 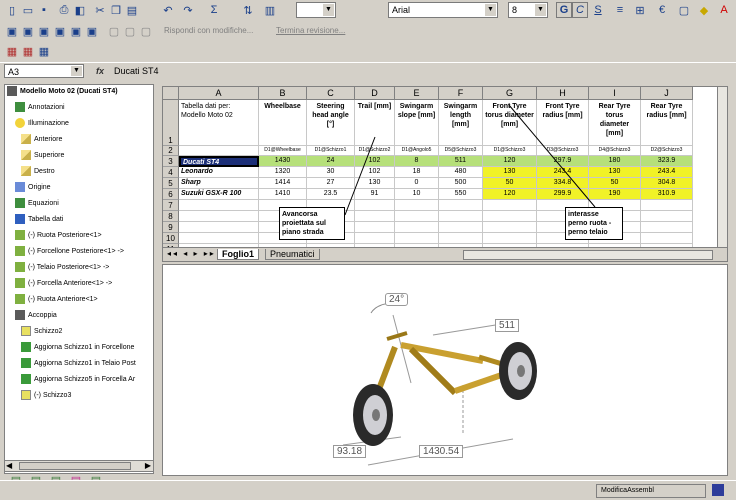 I want to click on cell: 180, so click(x=615, y=161).